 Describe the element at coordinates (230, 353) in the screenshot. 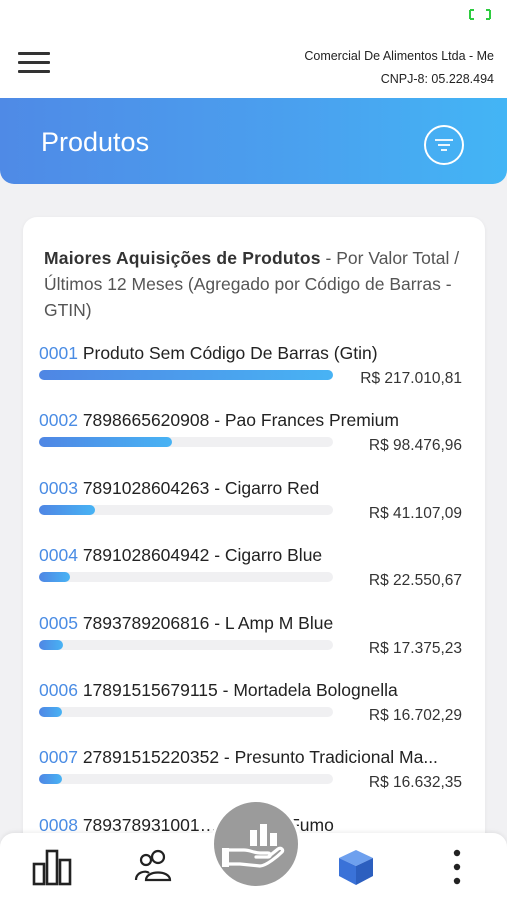

I see `item-name: Produto Sem Código De Barras (Gtin)` at that location.